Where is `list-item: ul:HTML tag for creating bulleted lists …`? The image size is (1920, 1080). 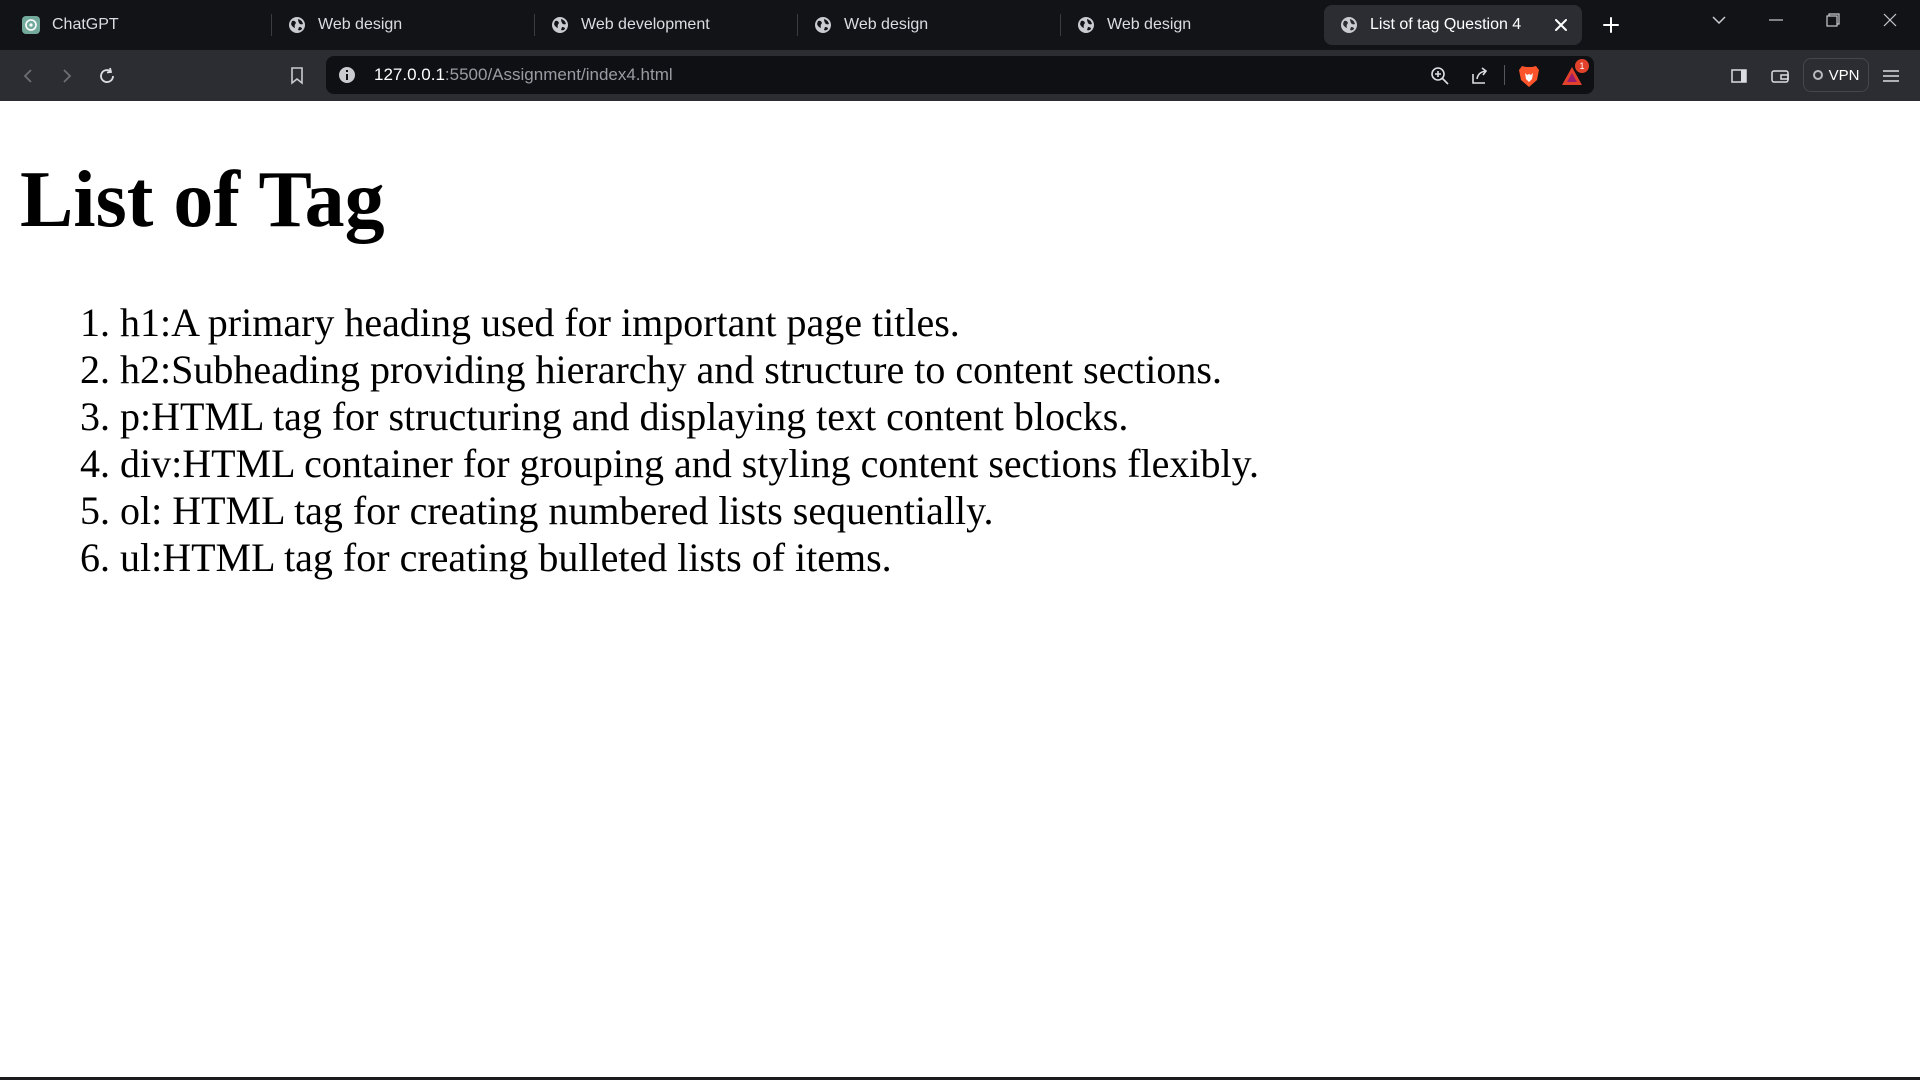 list-item: ul:HTML tag for creating bulleted lists … is located at coordinates (689, 557).